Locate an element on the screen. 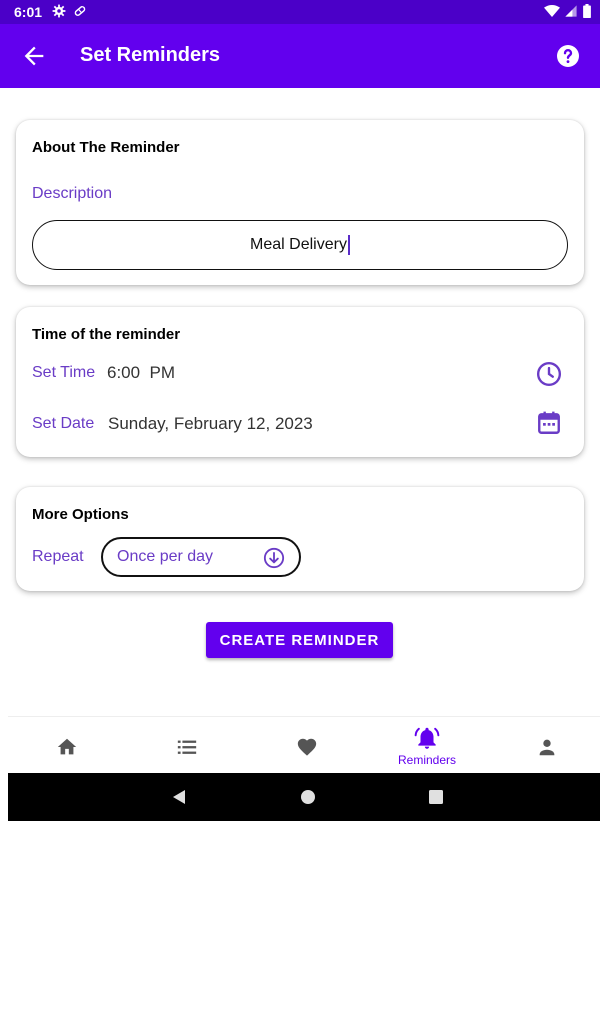  description-input: Meal Delivery is located at coordinates (300, 245).